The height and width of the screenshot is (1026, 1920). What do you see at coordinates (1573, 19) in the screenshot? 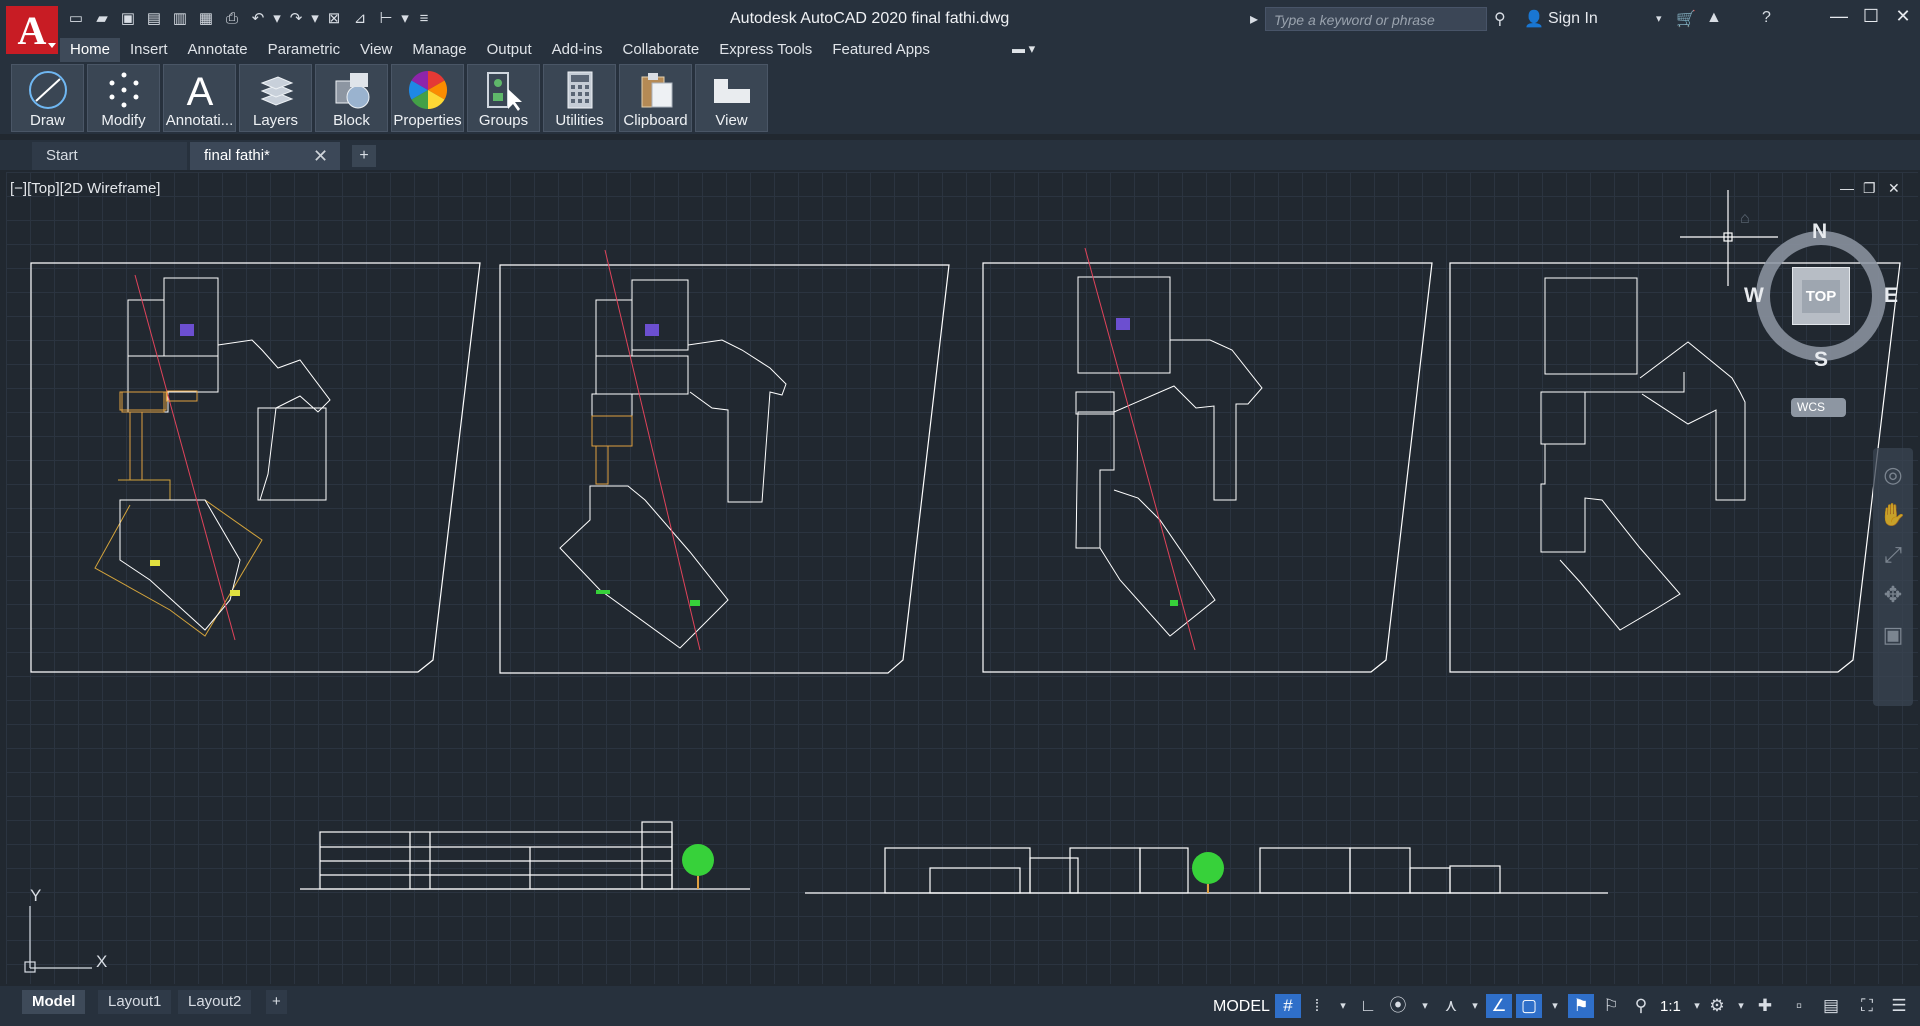
I see `sign-in-button: Sign In` at bounding box center [1573, 19].